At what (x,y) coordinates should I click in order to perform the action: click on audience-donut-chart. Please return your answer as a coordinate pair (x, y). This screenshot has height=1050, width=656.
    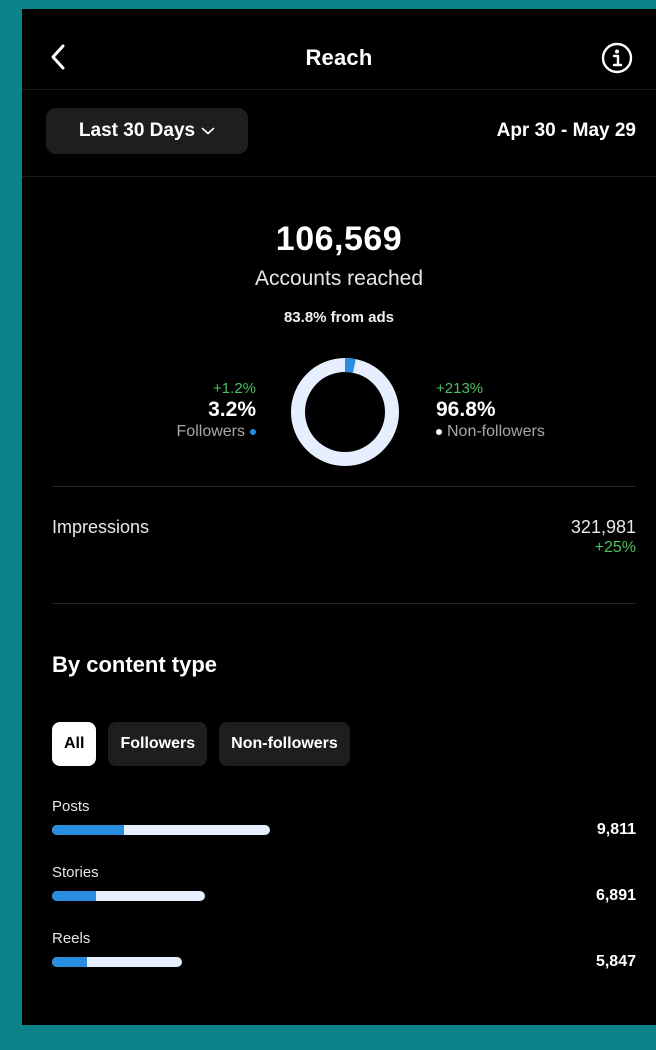
    Looking at the image, I should click on (345, 412).